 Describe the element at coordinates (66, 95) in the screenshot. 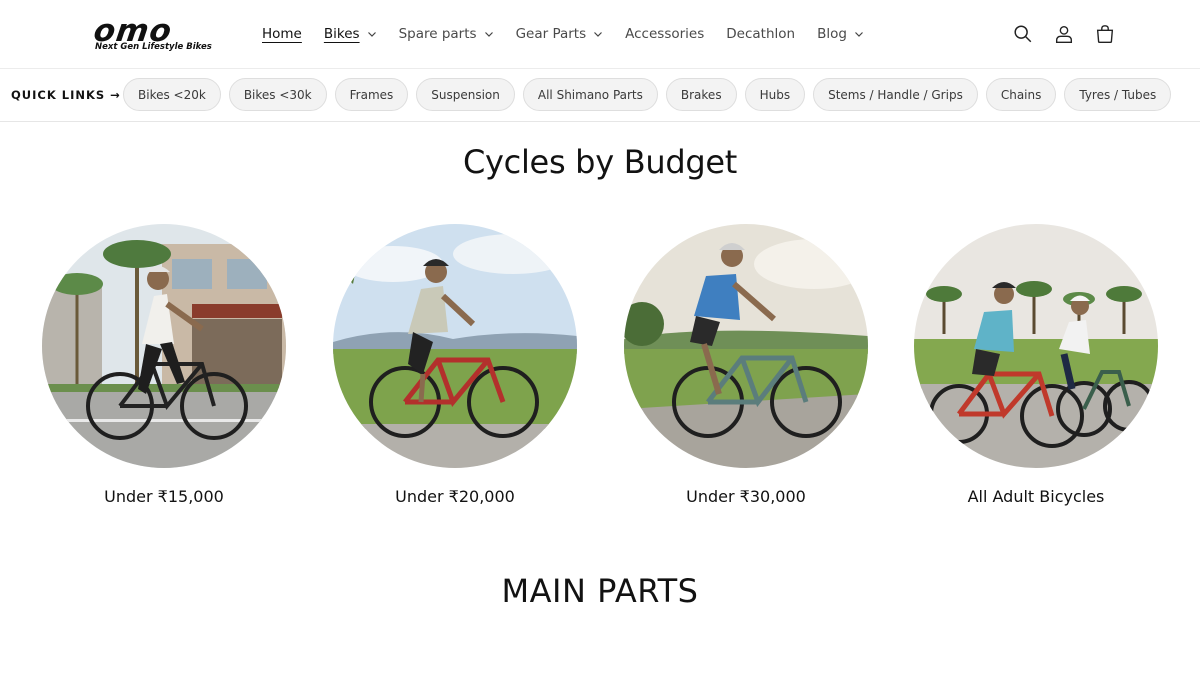

I see `quick-links-label: QUICK LINKS →` at that location.